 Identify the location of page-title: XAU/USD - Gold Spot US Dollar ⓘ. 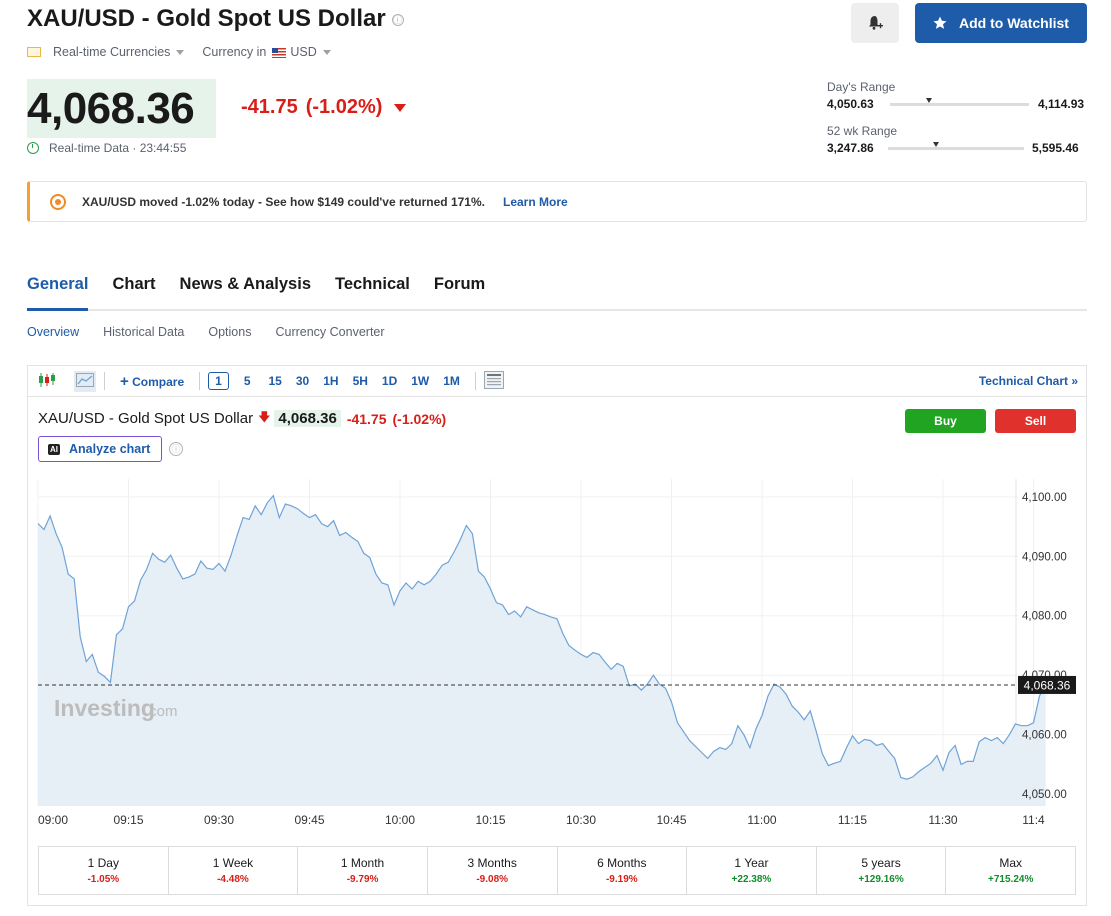
(215, 19).